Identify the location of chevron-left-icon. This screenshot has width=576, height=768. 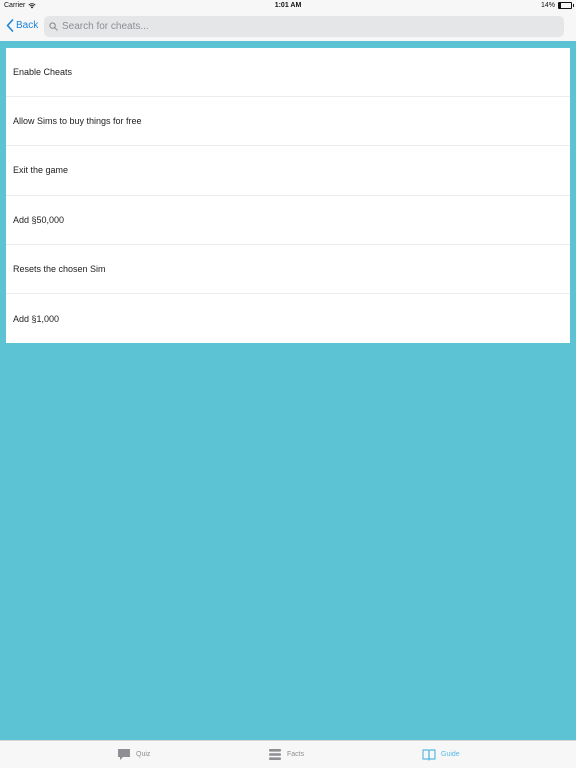
(10, 25).